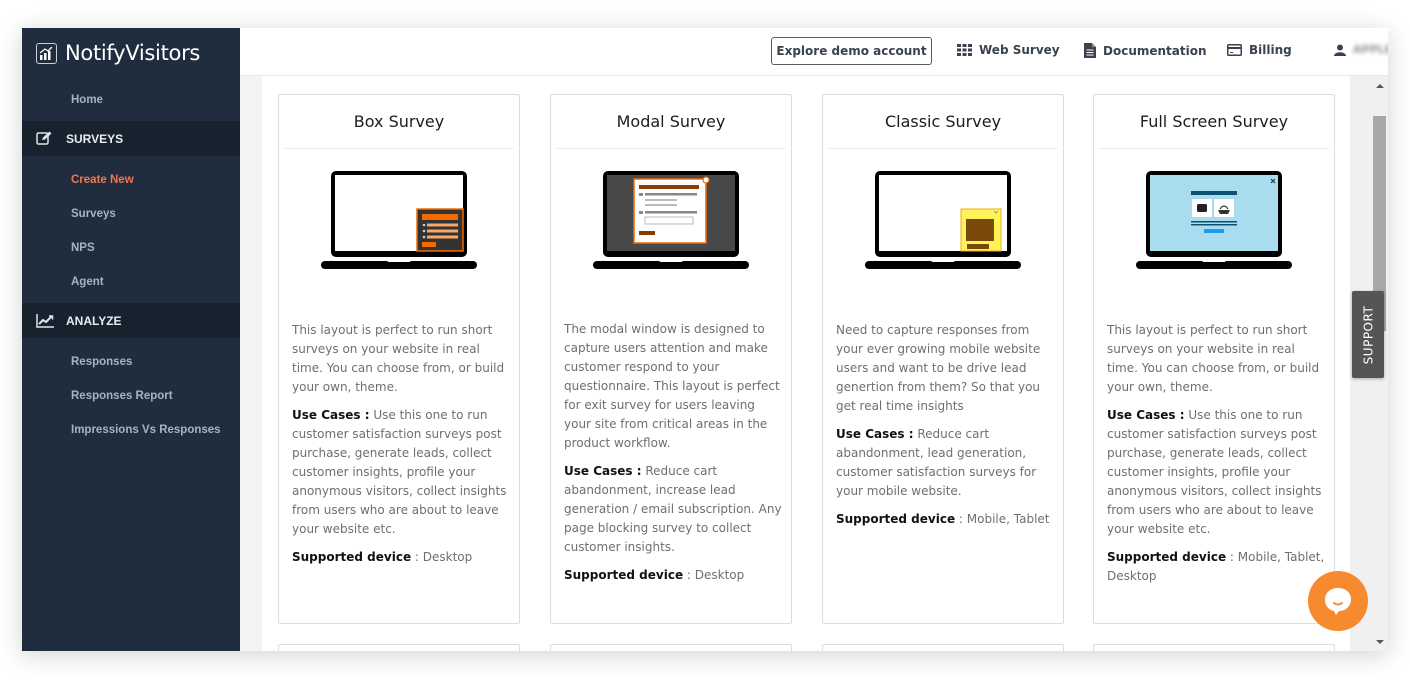  I want to click on user-icon, so click(1340, 50).